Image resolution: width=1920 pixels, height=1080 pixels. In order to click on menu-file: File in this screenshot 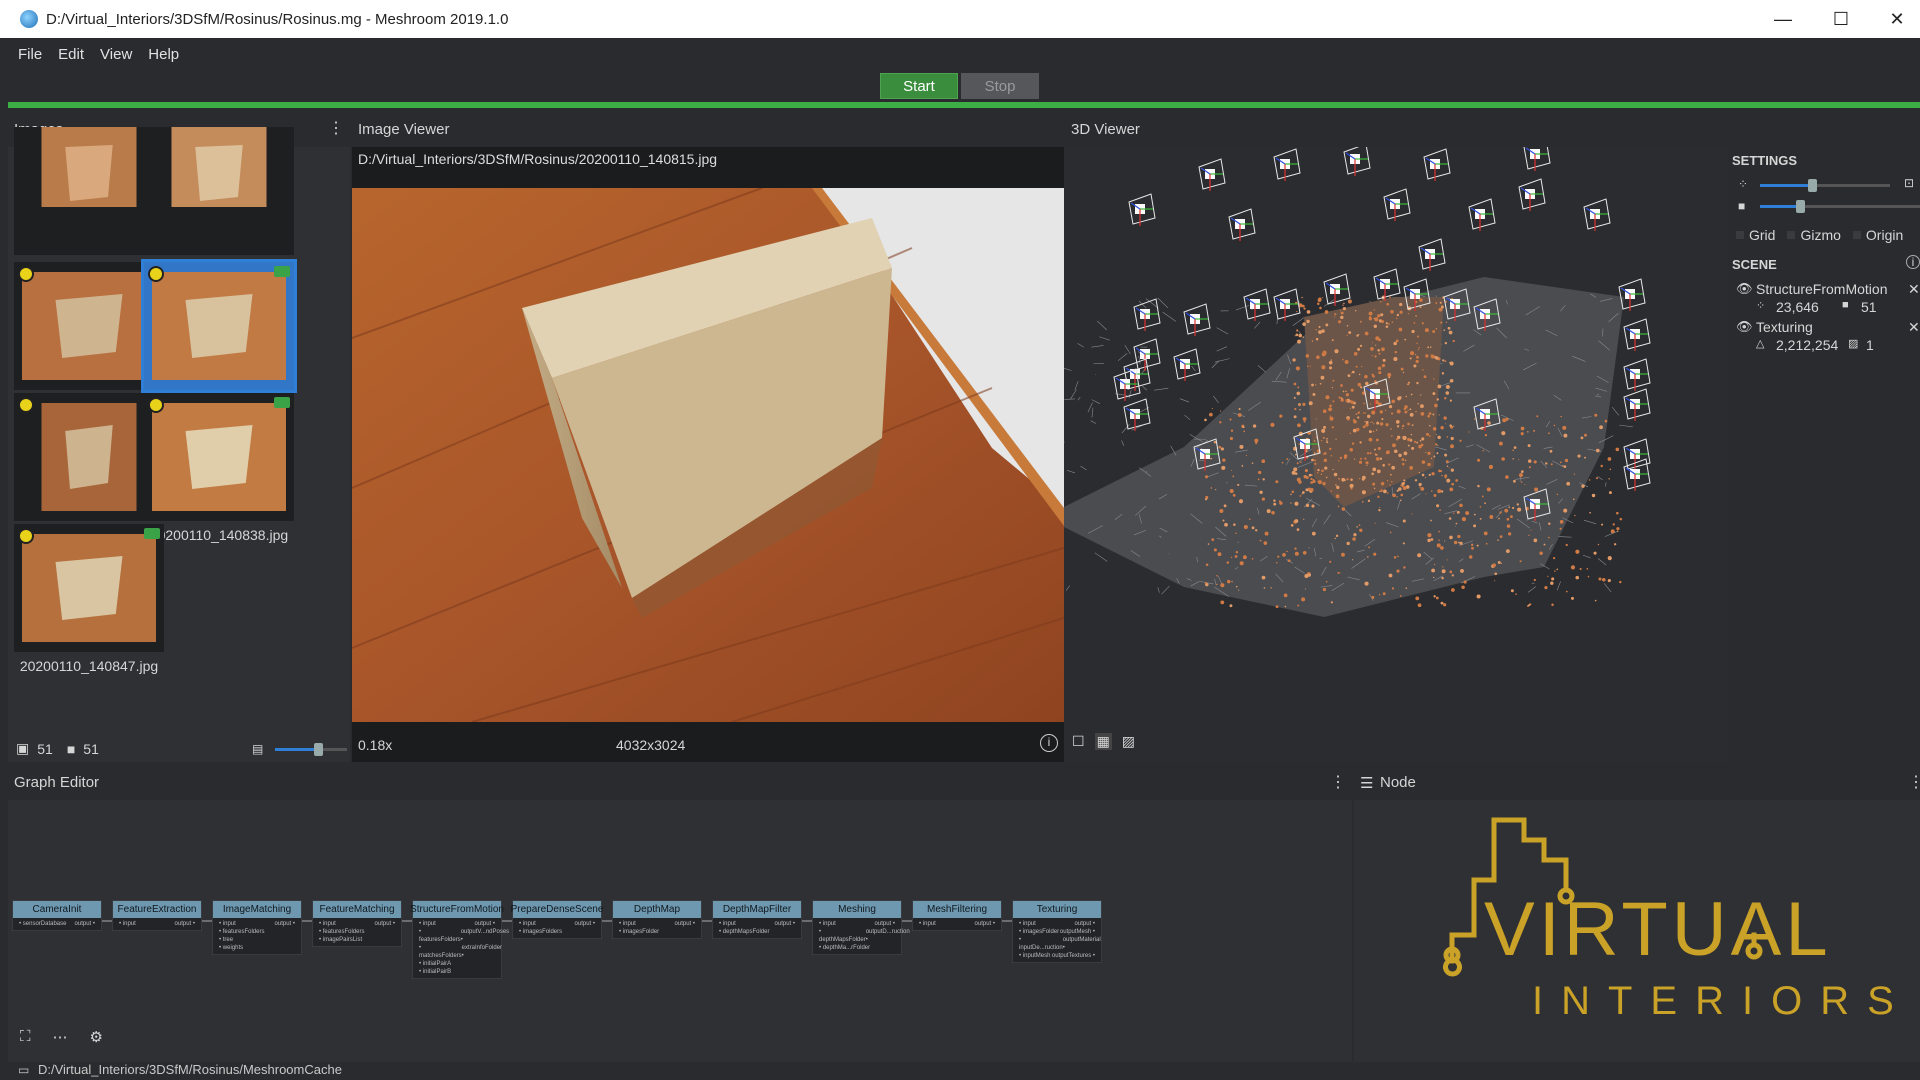, I will do `click(30, 54)`.